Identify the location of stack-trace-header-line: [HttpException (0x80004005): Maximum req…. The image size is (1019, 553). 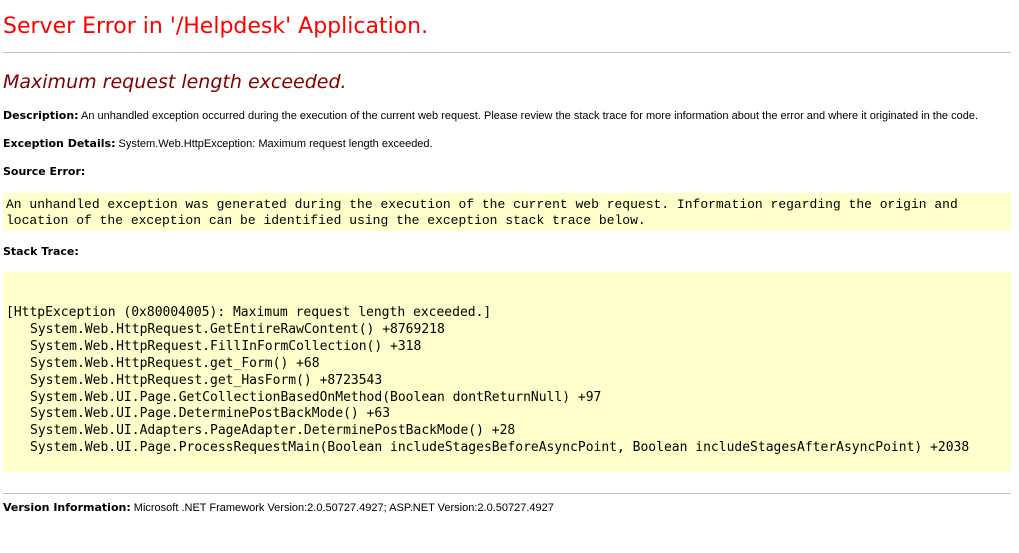
(249, 312).